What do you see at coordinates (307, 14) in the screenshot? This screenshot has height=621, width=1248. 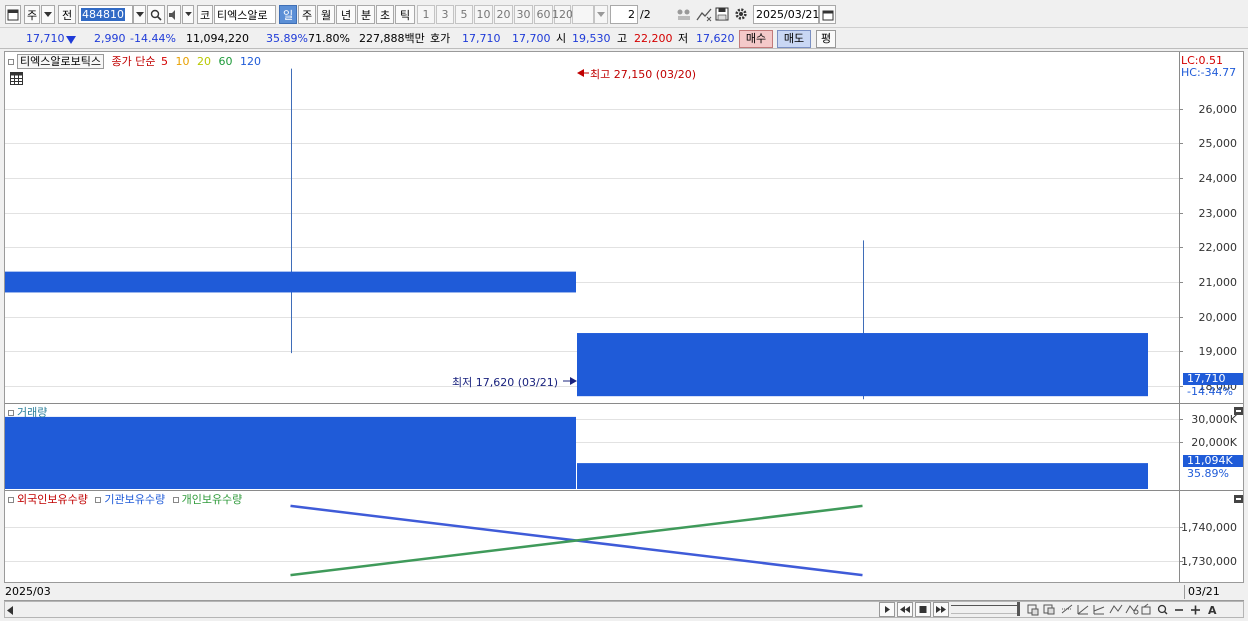 I see `period-week-button: 주` at bounding box center [307, 14].